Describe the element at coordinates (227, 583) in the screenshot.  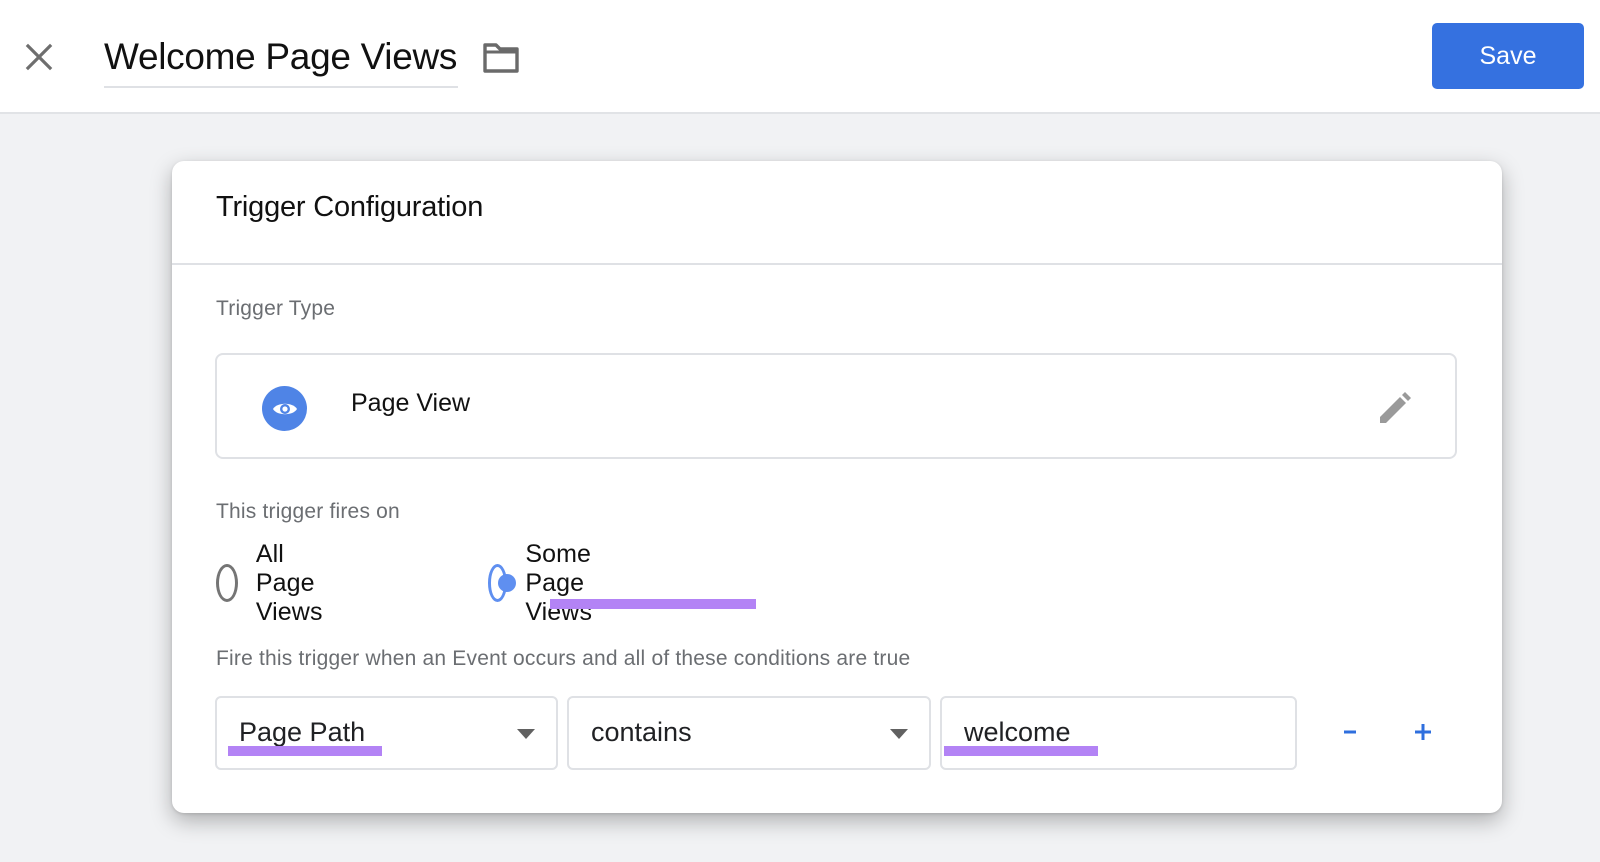
I see `radio-button-unchecked` at that location.